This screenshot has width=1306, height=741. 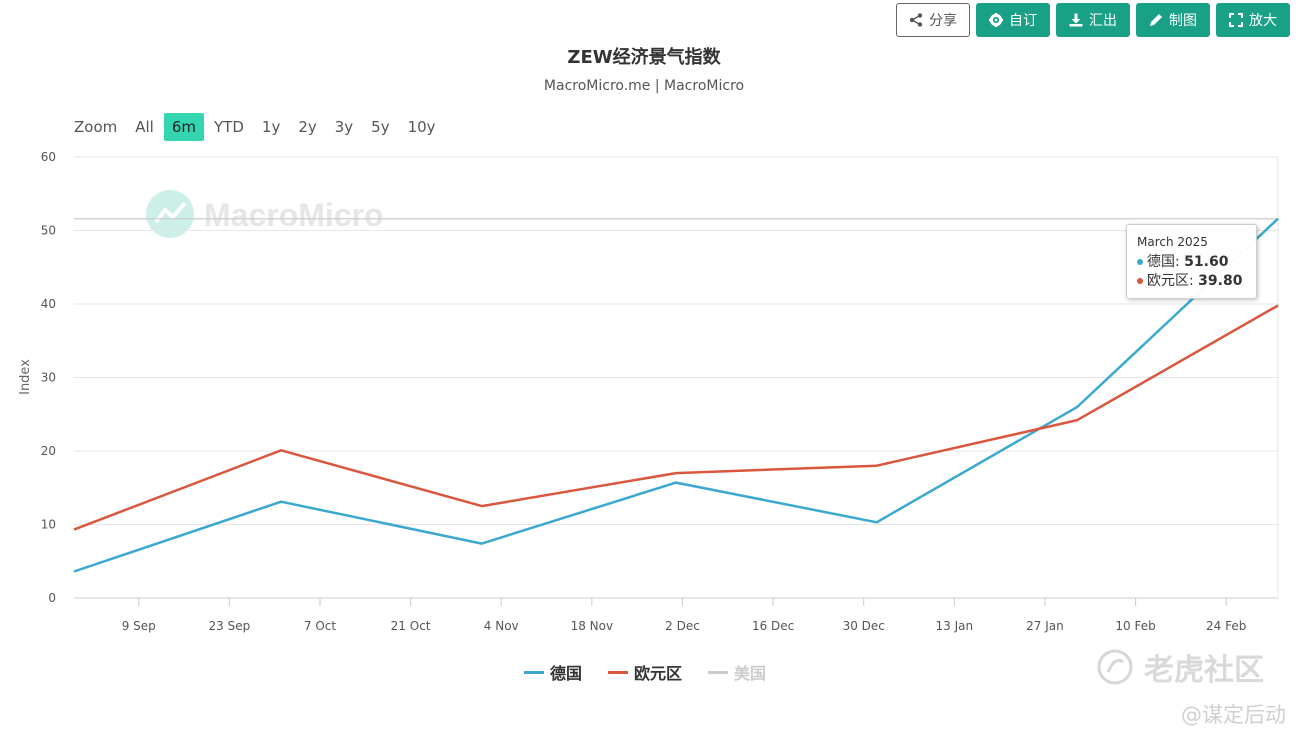 I want to click on download-icon, so click(x=1076, y=20).